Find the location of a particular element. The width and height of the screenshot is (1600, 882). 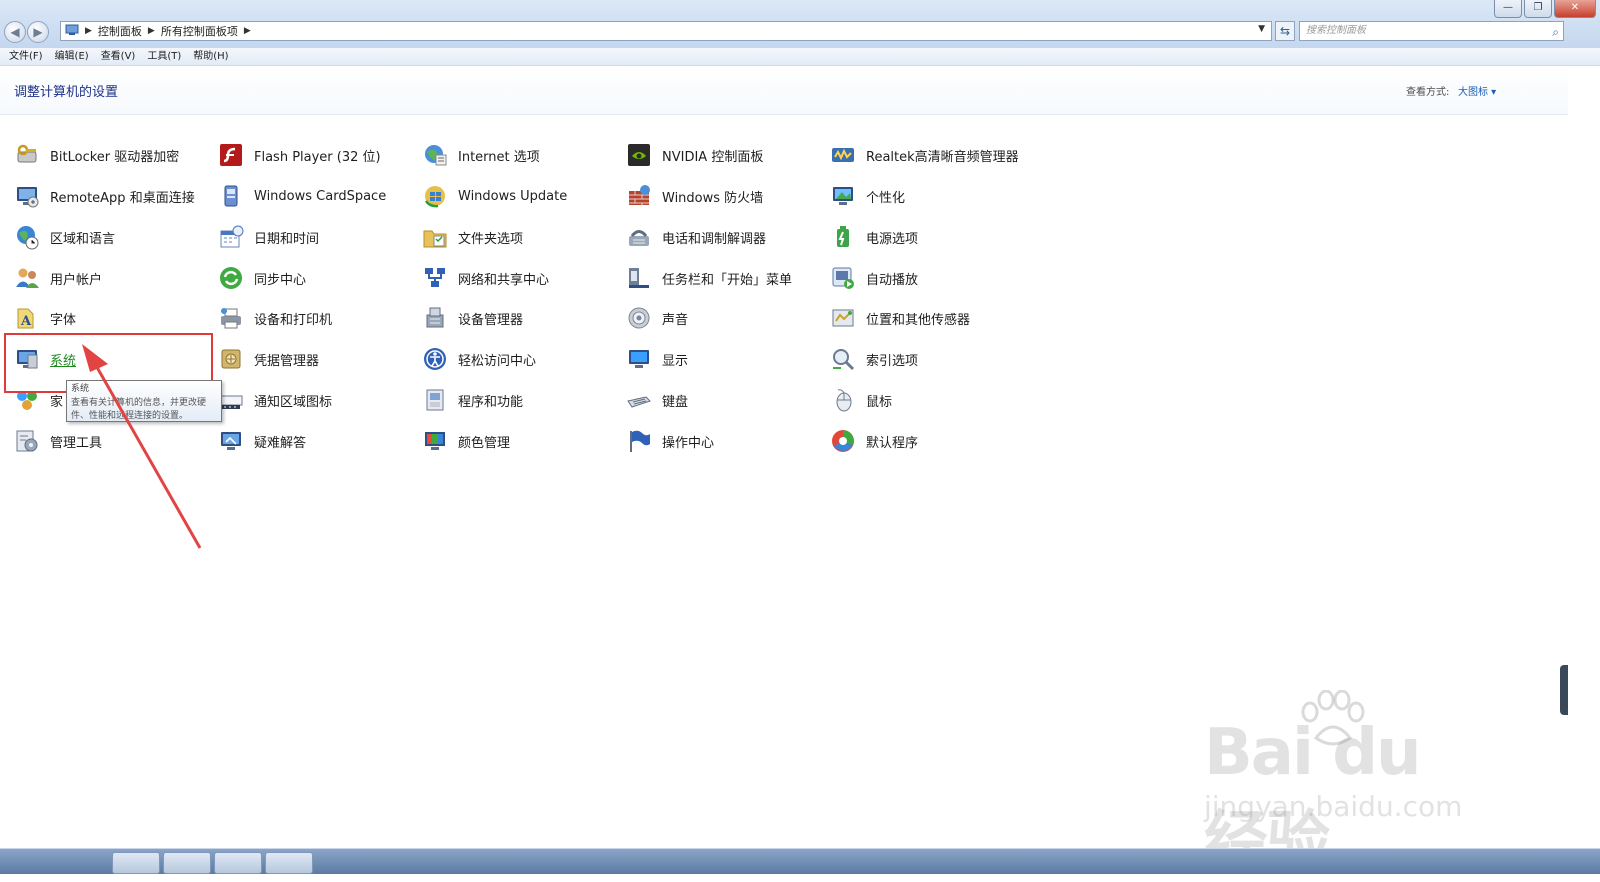

control-panel-item: 用户帐户 is located at coordinates (58, 278).